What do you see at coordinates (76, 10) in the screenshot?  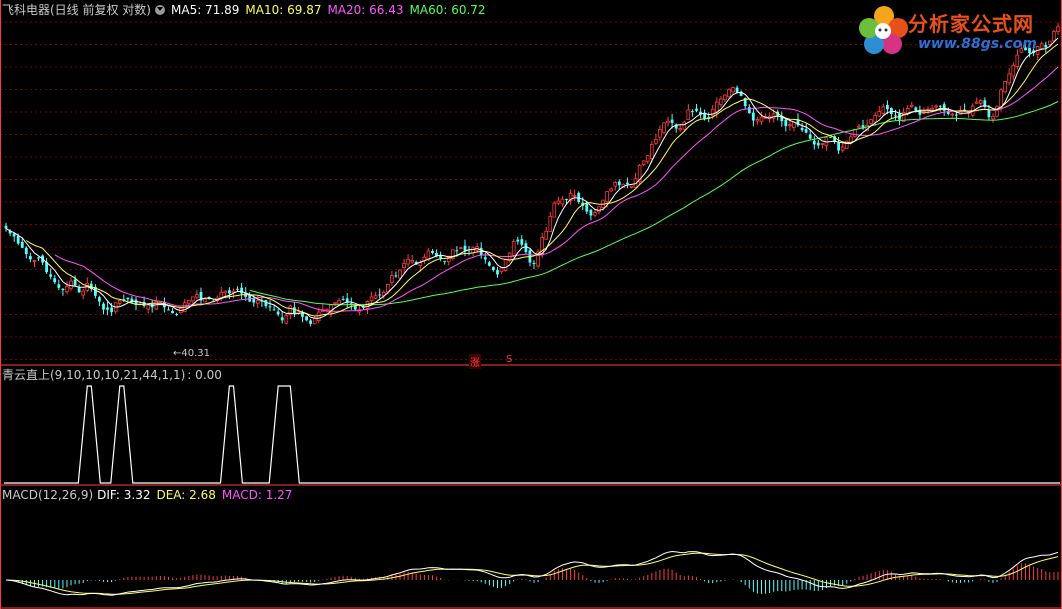 I see `stock-title: 飞科电器(日线 前复权 对数)` at bounding box center [76, 10].